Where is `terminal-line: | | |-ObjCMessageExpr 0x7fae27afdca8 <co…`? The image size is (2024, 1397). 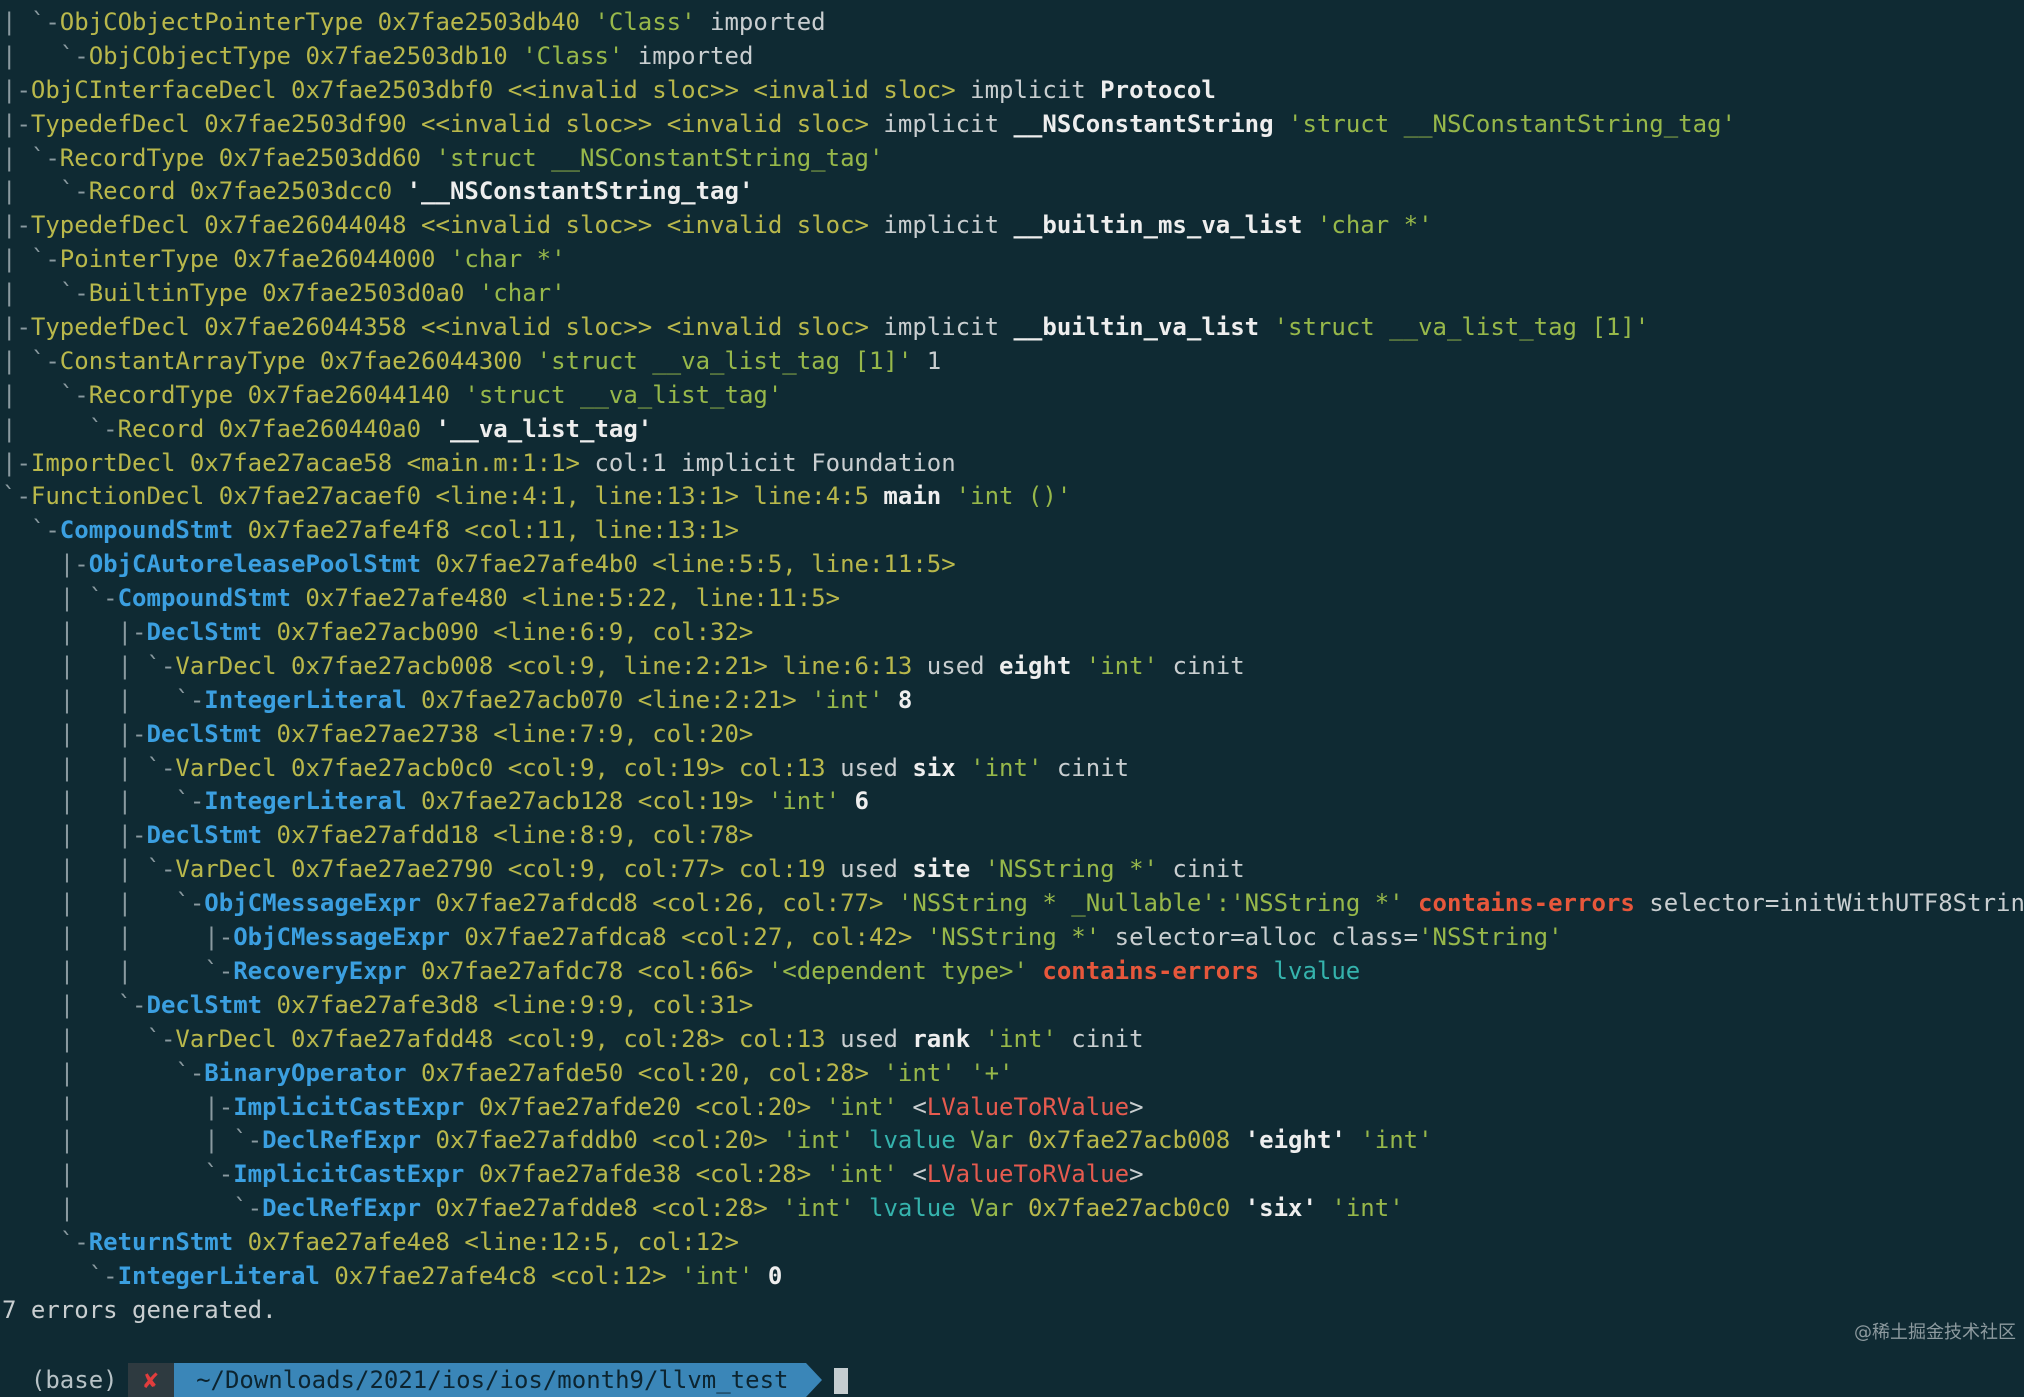 terminal-line: | | |-ObjCMessageExpr 0x7fae27afdca8 <co… is located at coordinates (1013, 938).